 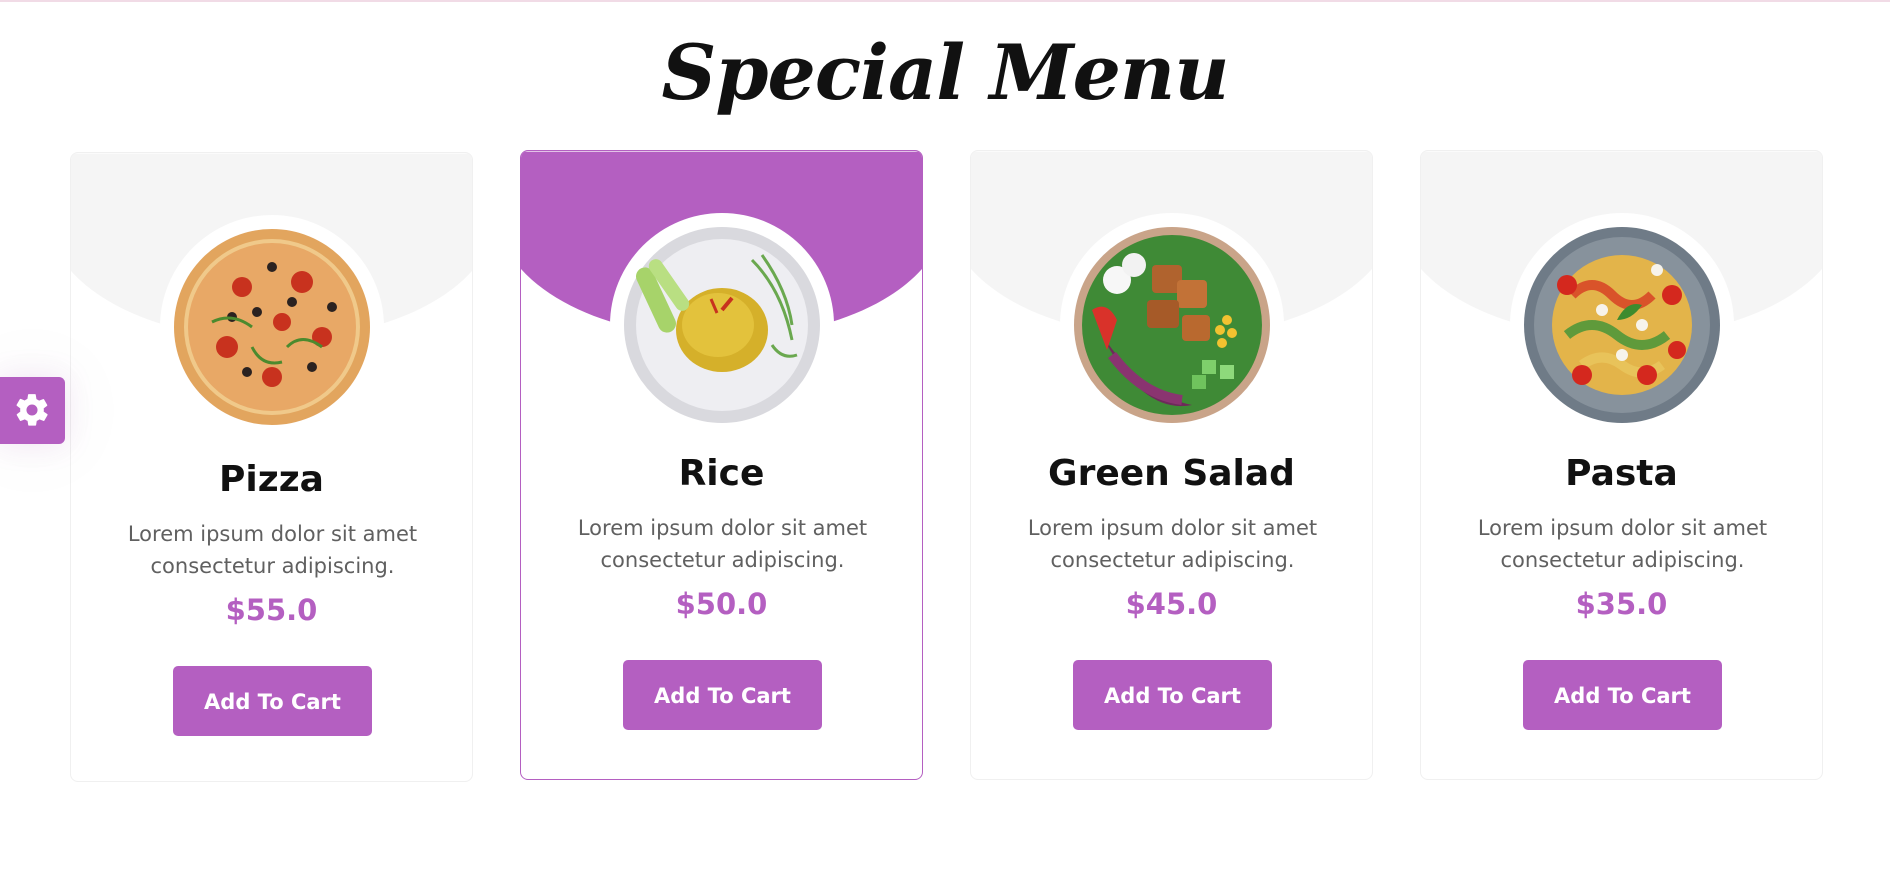 I want to click on pasta-image, so click(x=1621, y=325).